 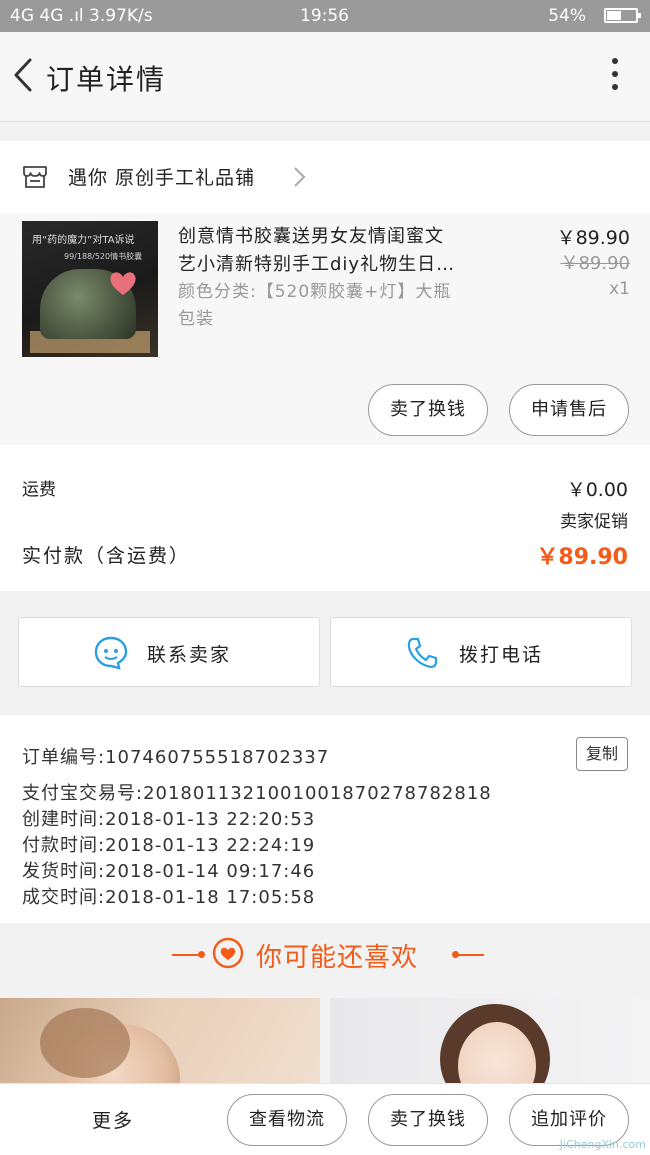 I want to click on divider, so click(x=325, y=121).